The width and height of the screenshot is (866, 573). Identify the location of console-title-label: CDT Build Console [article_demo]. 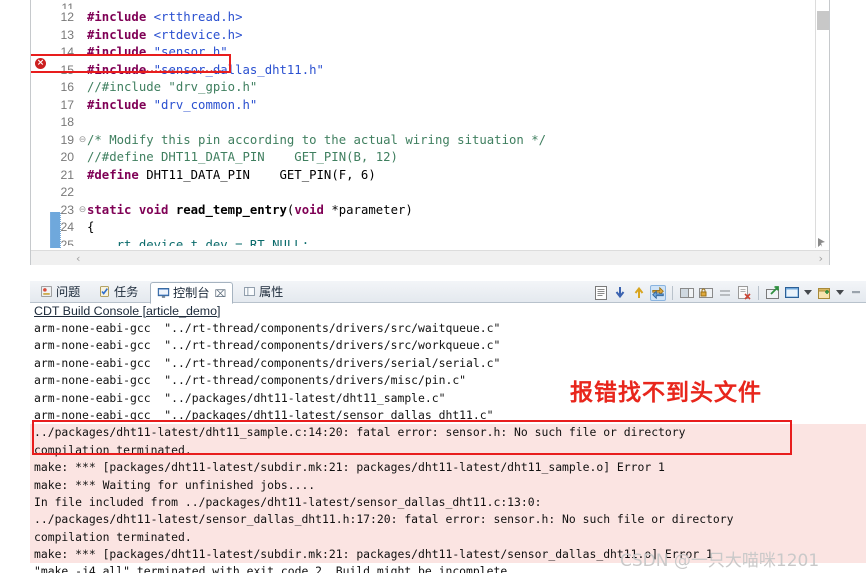
(127, 311).